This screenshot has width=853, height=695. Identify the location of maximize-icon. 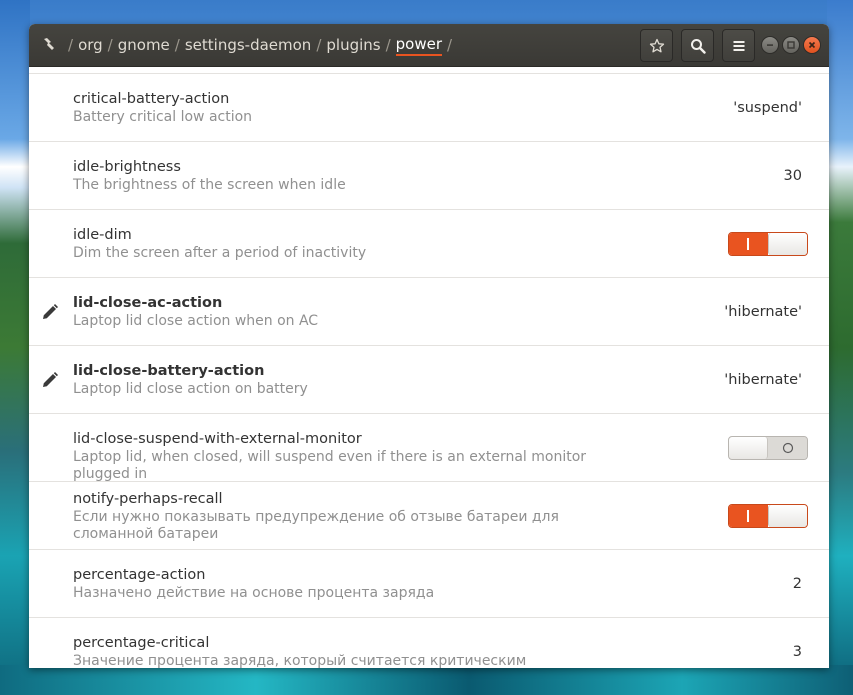
(791, 45).